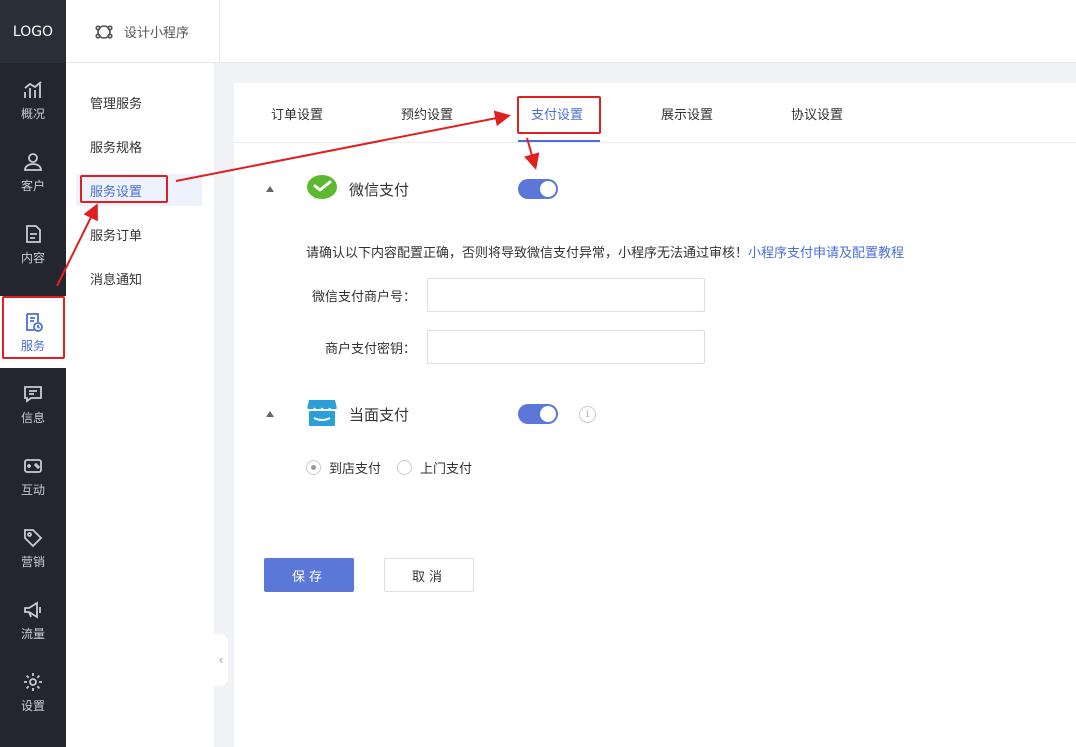 Image resolution: width=1076 pixels, height=747 pixels. I want to click on nav-label: 服务, so click(32, 345).